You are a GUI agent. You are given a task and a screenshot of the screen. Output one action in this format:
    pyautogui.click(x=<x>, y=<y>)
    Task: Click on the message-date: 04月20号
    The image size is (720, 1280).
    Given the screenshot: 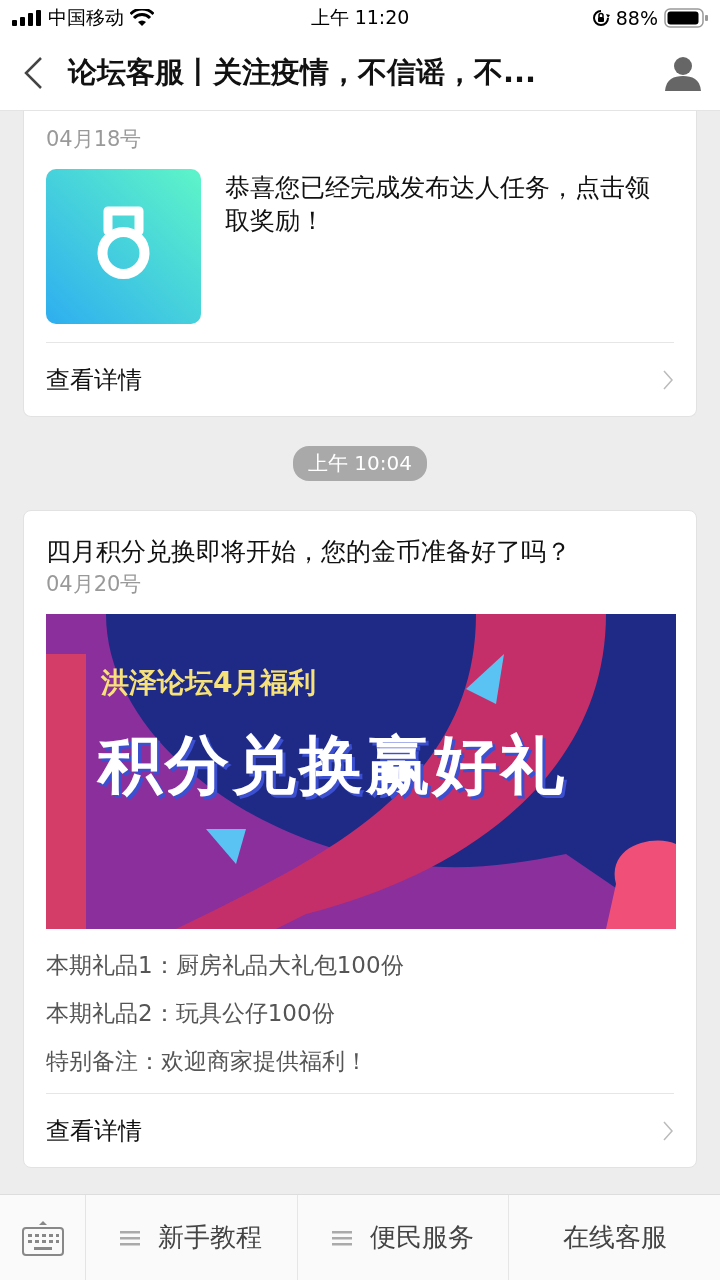 What is the action you would take?
    pyautogui.click(x=94, y=584)
    